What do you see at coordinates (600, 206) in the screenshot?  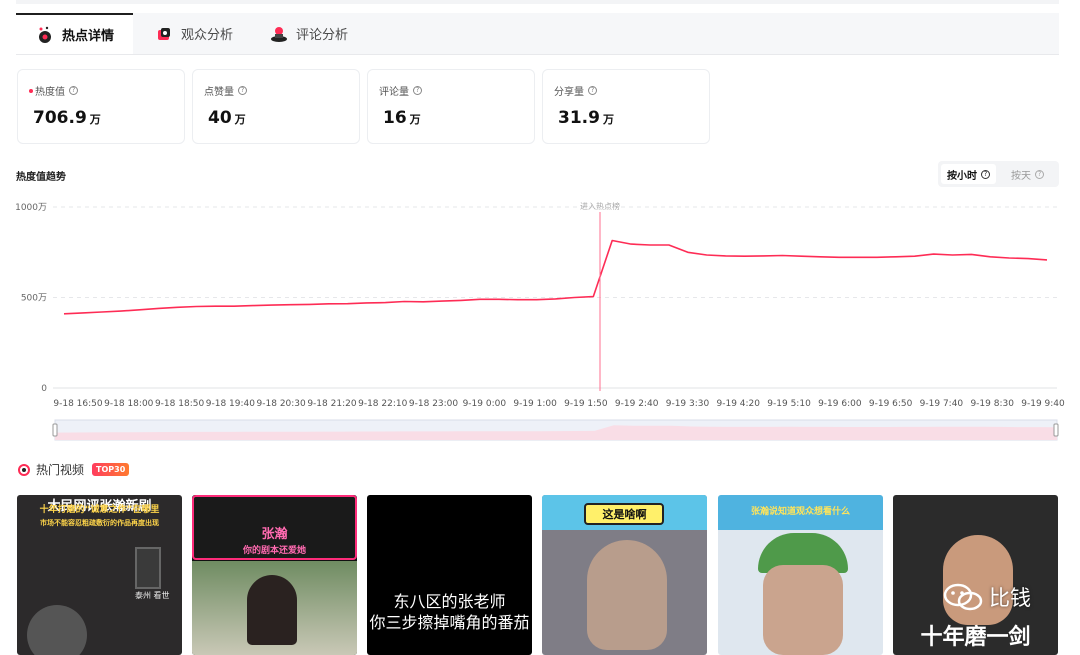 I see `hot-list-marker-label: 进入热点榜` at bounding box center [600, 206].